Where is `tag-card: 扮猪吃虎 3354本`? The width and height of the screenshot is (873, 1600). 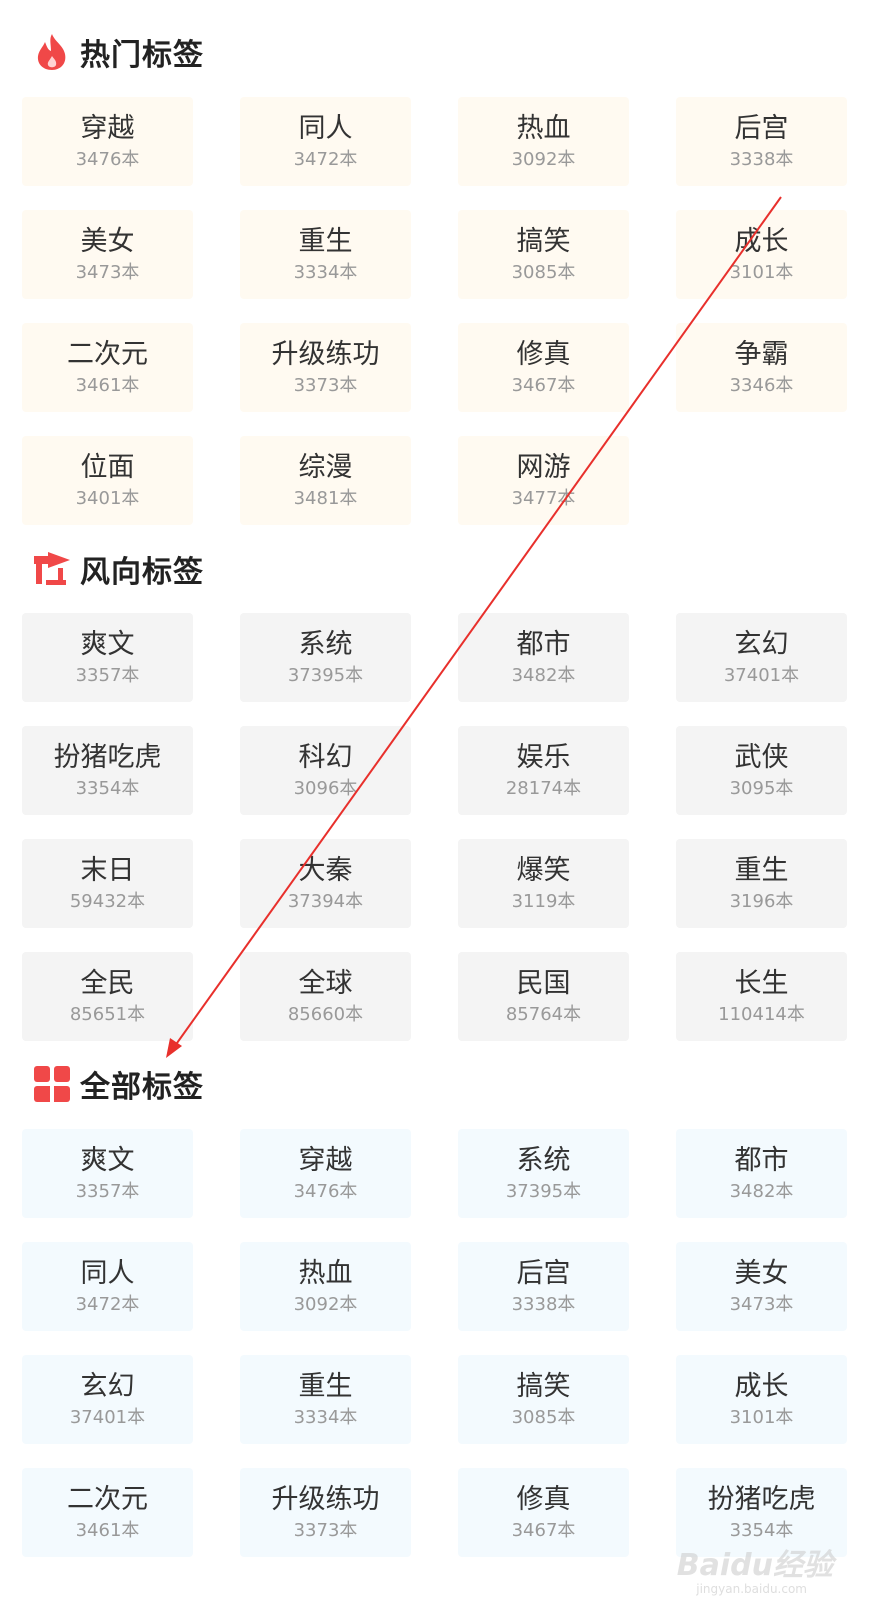
tag-card: 扮猪吃虎 3354本 is located at coordinates (107, 770).